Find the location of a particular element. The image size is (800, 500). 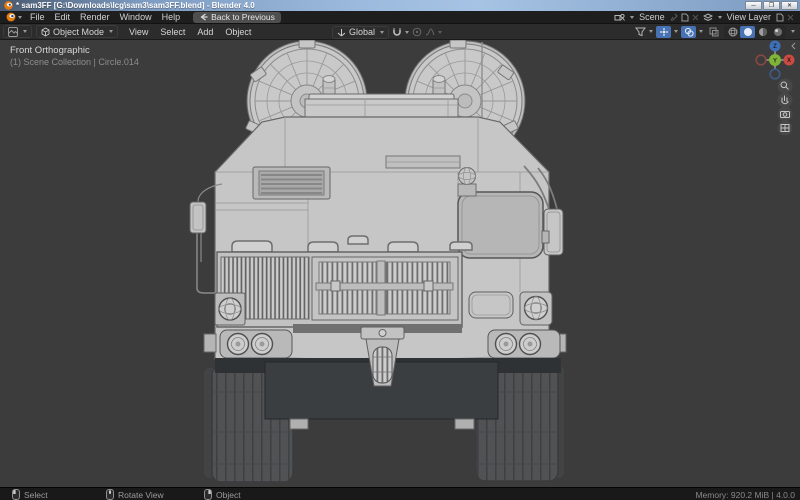

ortho-toggle-button is located at coordinates (785, 128).